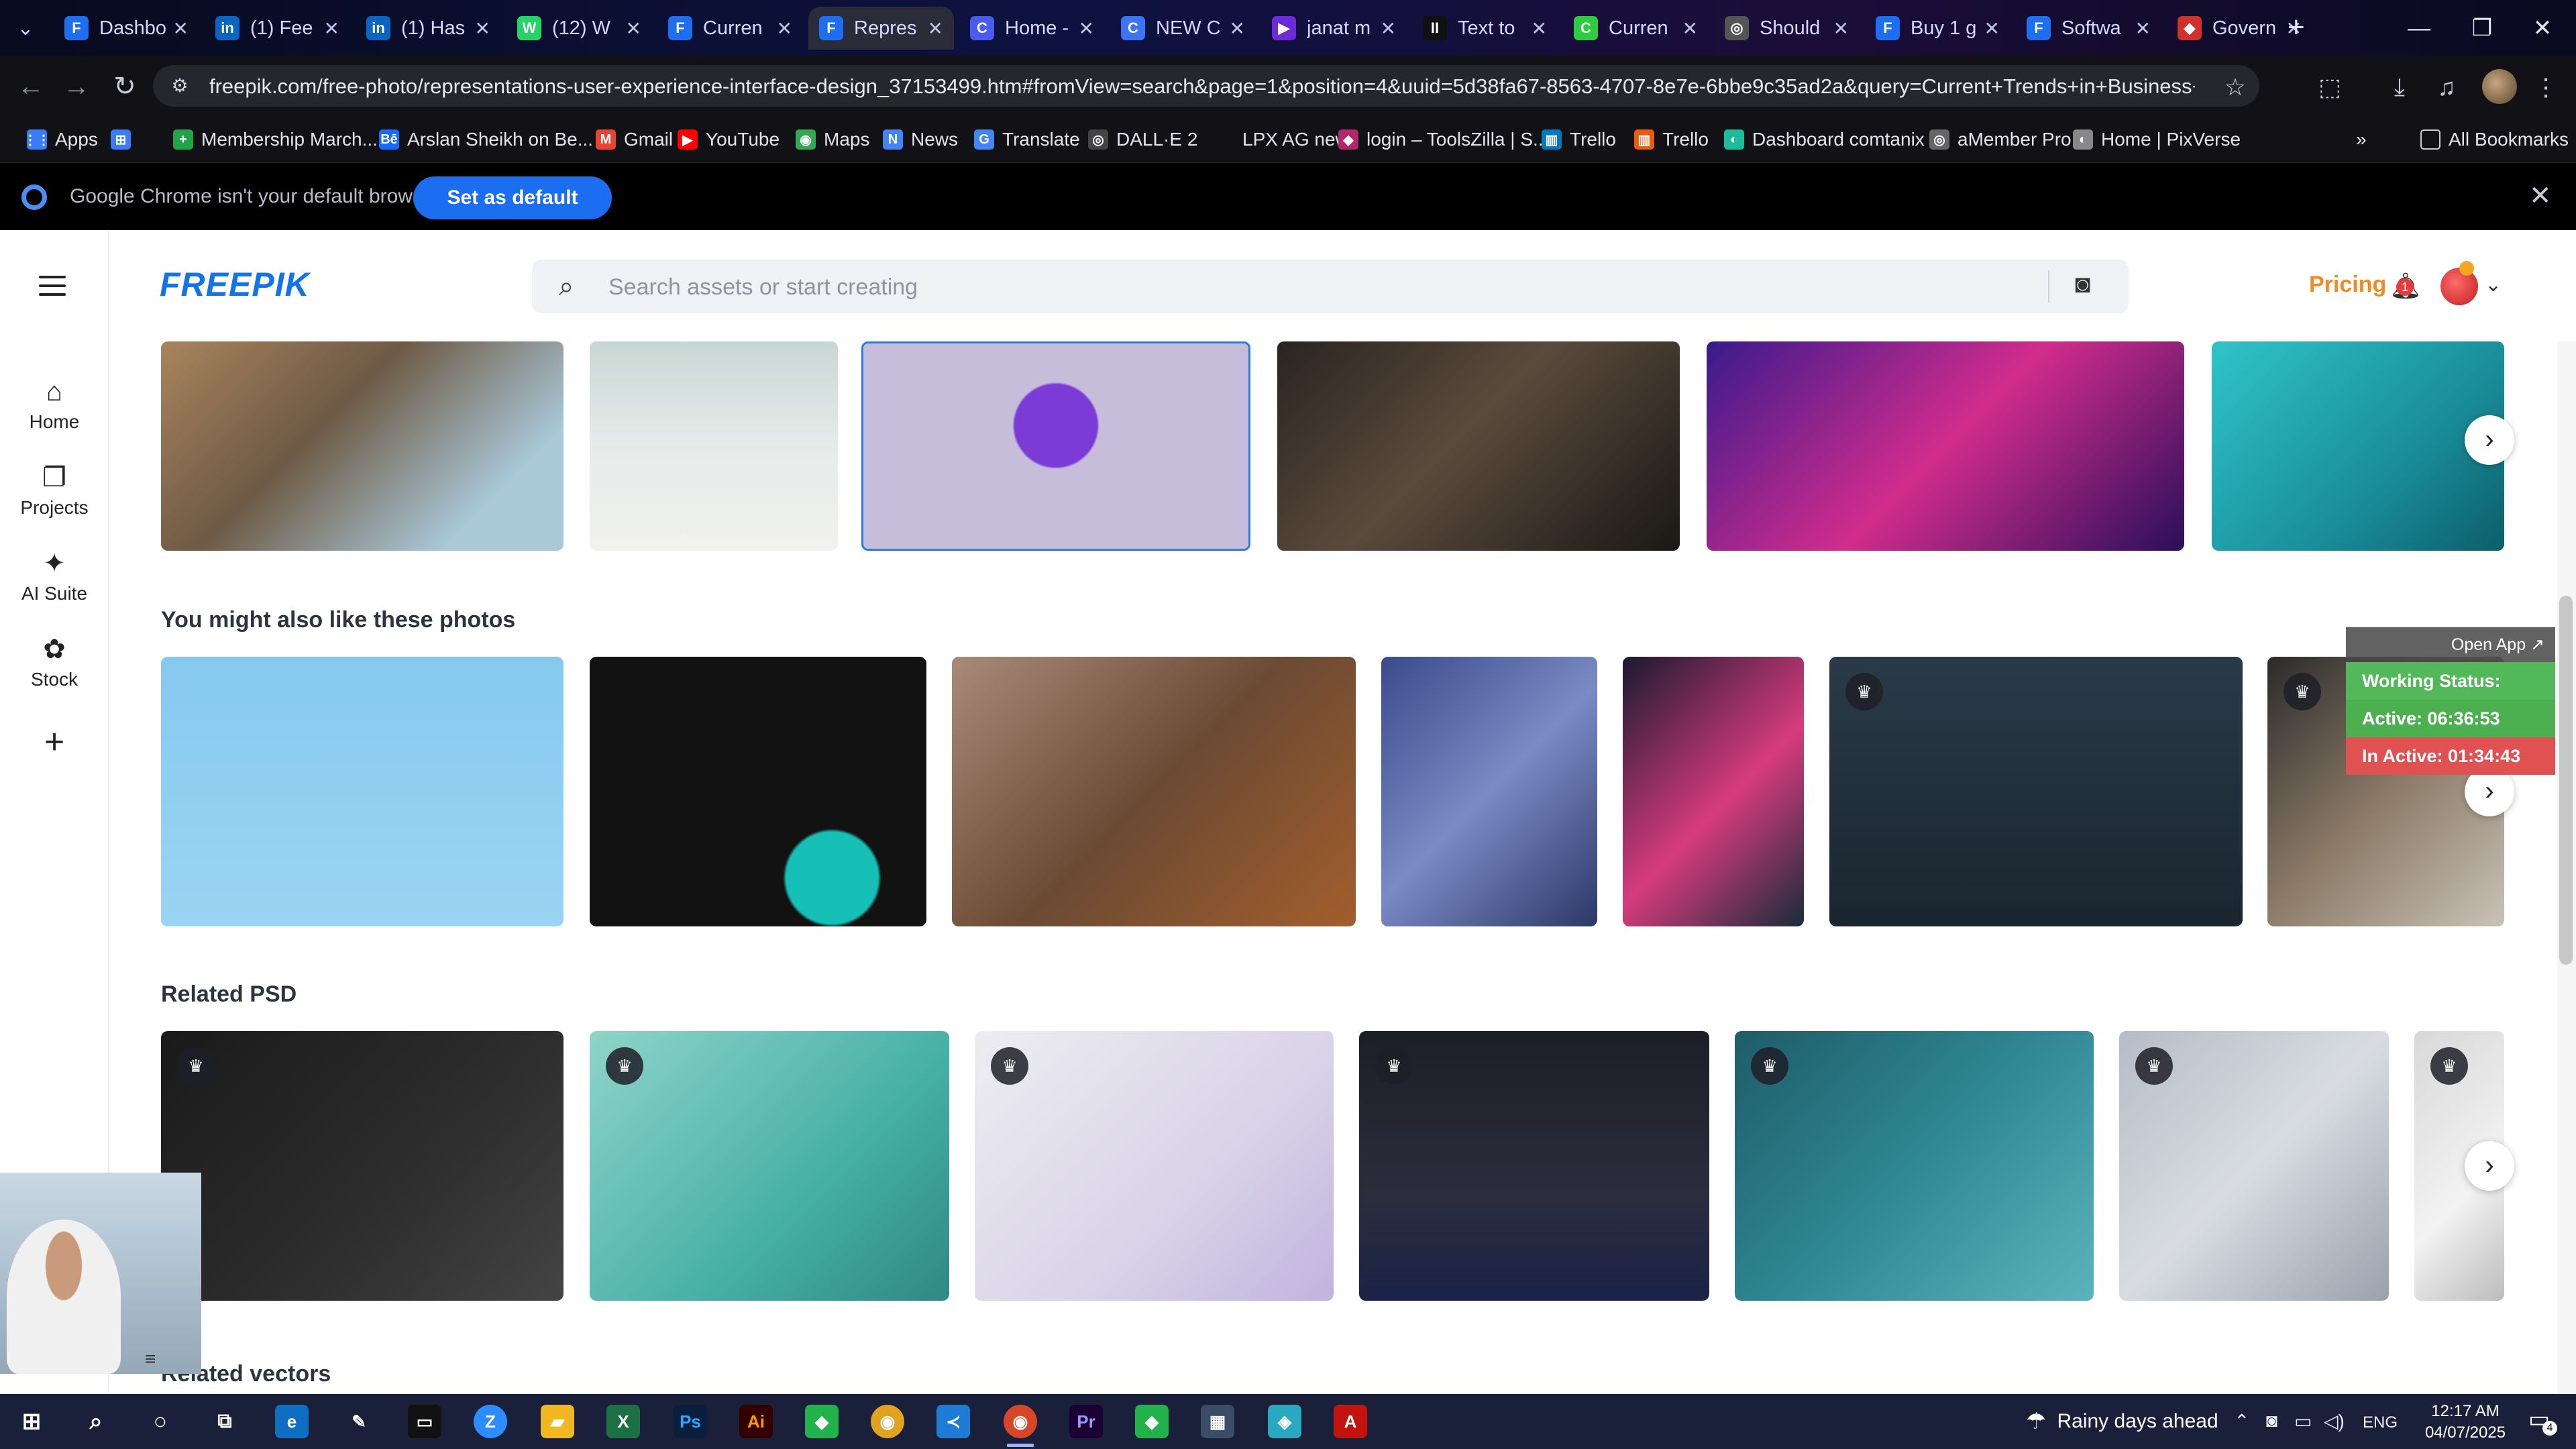 The image size is (2576, 1449). I want to click on browser-tab: F Repres ✕, so click(881, 28).